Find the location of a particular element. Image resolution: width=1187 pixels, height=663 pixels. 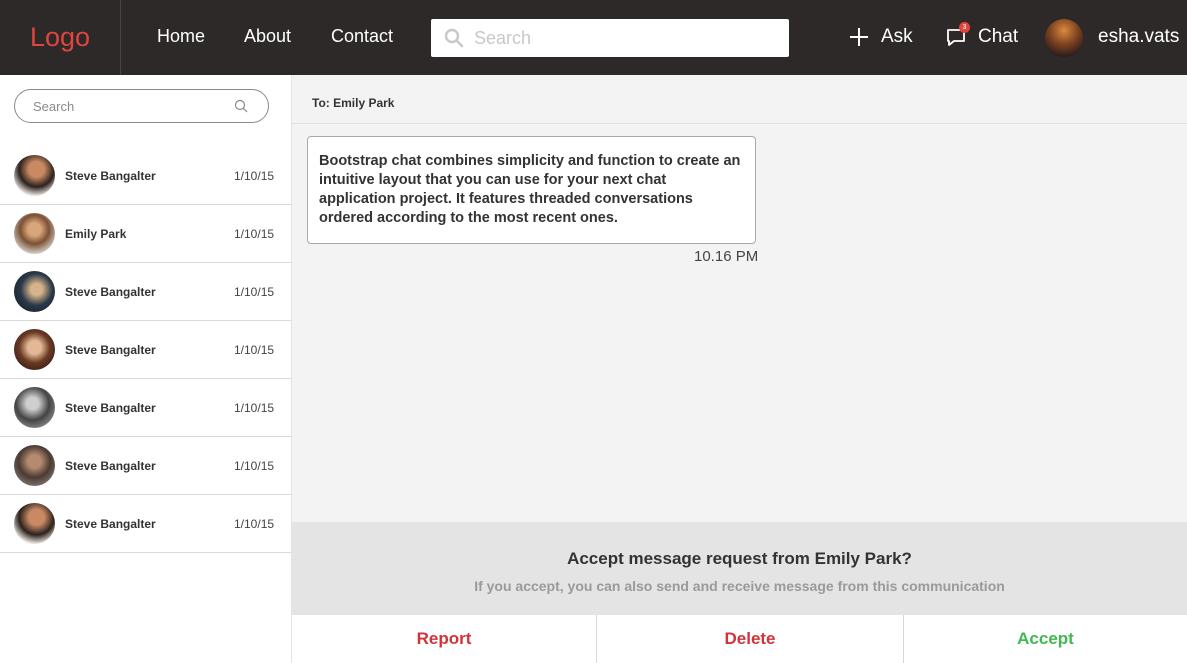

recipient-label: To: Emily Park is located at coordinates (353, 103).